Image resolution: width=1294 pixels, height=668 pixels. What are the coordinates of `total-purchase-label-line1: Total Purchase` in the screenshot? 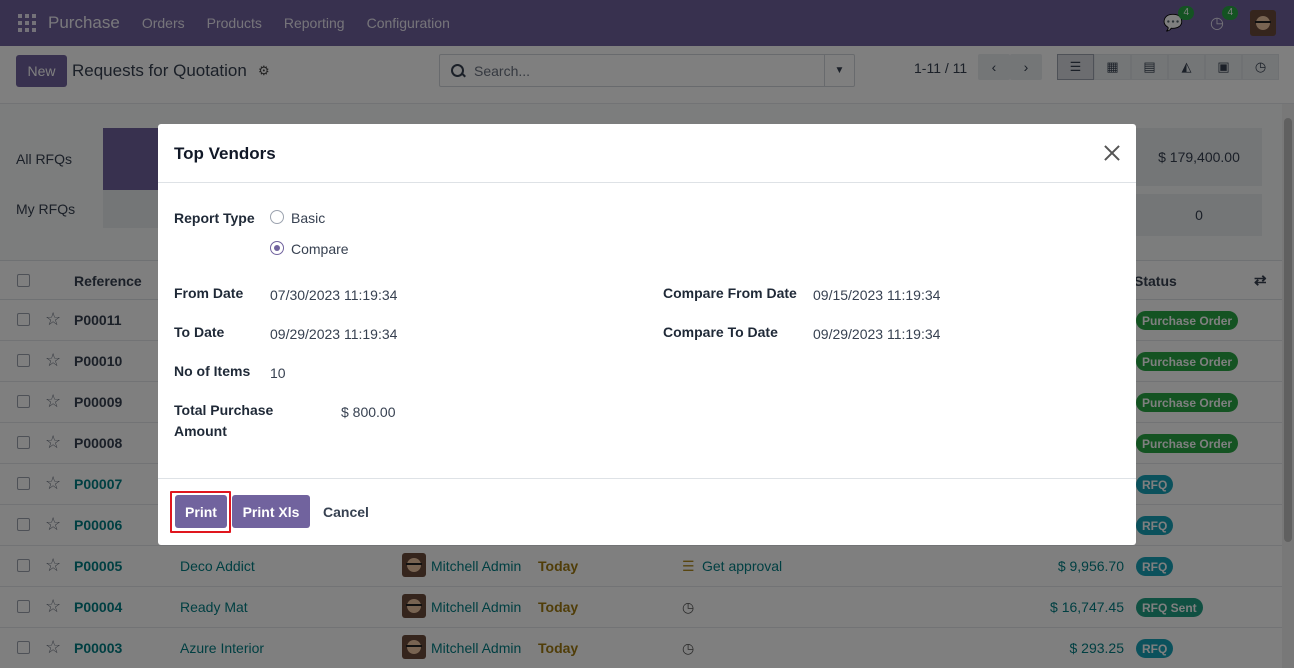 It's located at (224, 410).